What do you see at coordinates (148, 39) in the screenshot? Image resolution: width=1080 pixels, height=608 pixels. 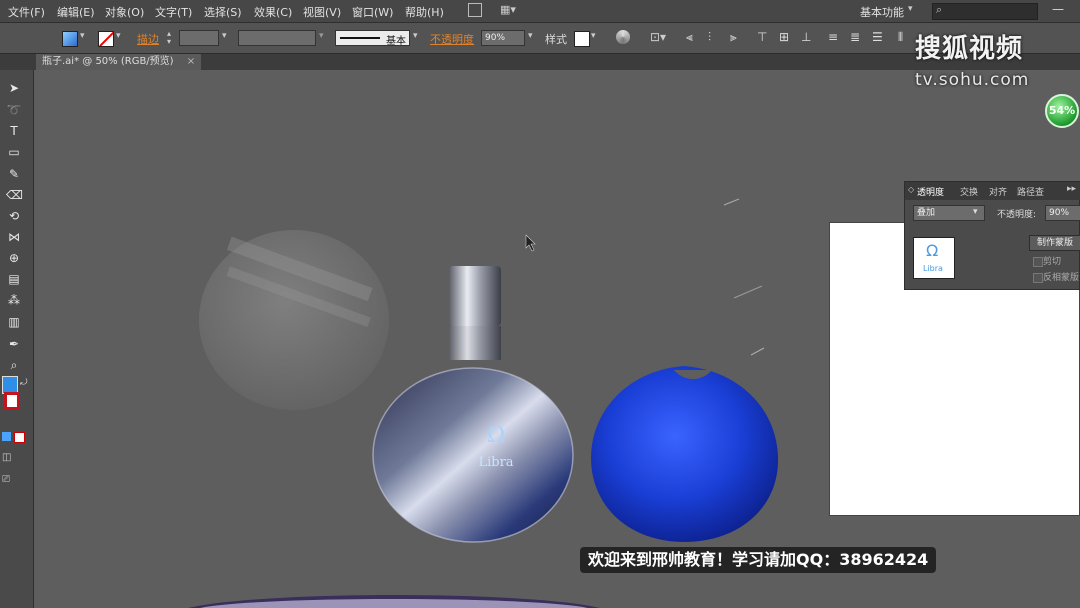 I see `stroke-label: 描边` at bounding box center [148, 39].